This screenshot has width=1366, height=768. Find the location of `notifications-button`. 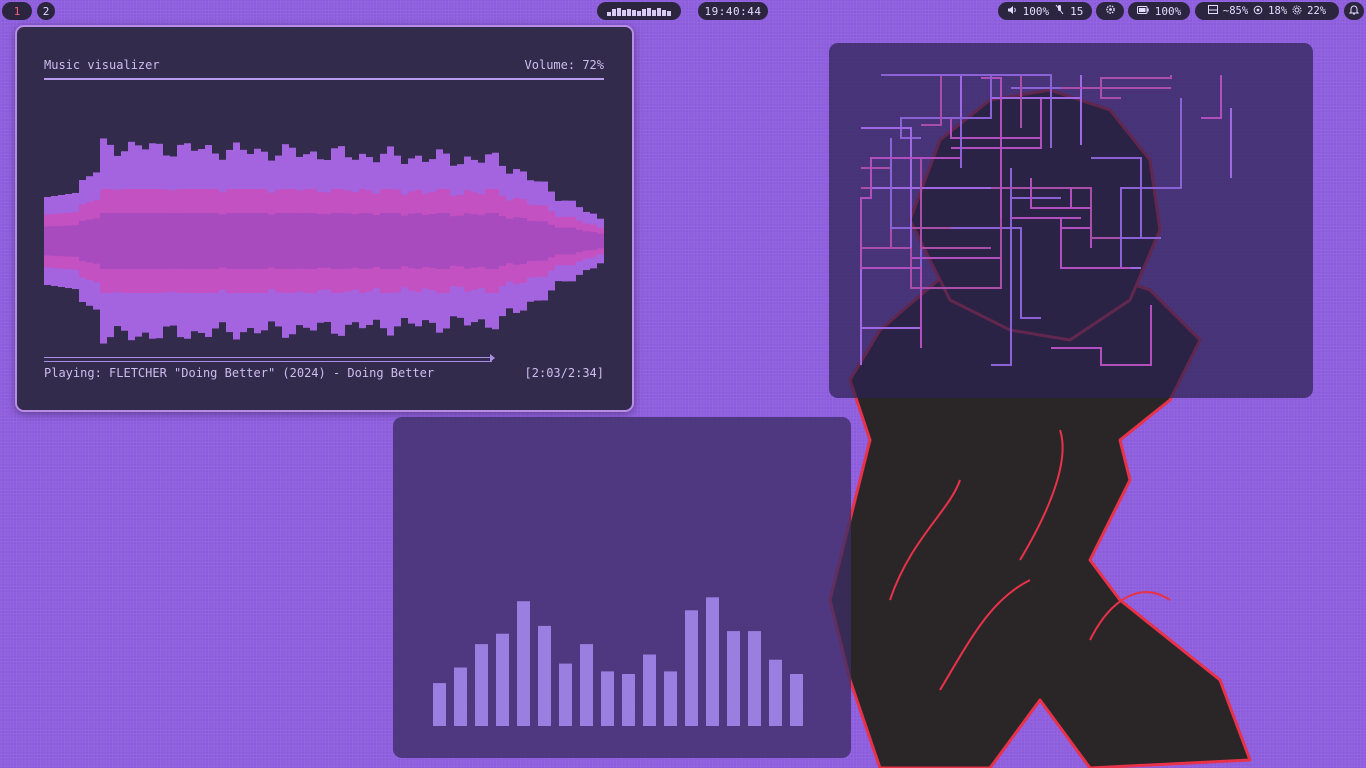

notifications-button is located at coordinates (1354, 11).